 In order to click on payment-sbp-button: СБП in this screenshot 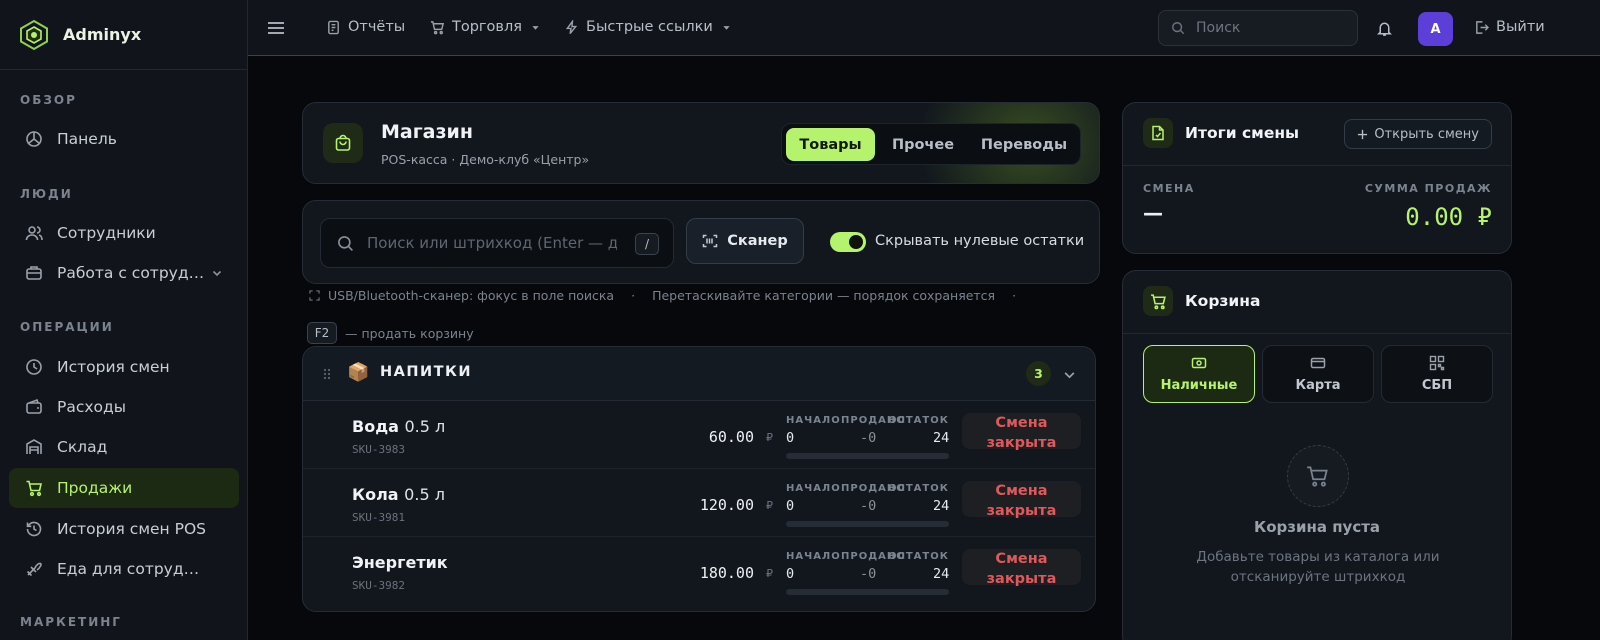, I will do `click(1437, 374)`.